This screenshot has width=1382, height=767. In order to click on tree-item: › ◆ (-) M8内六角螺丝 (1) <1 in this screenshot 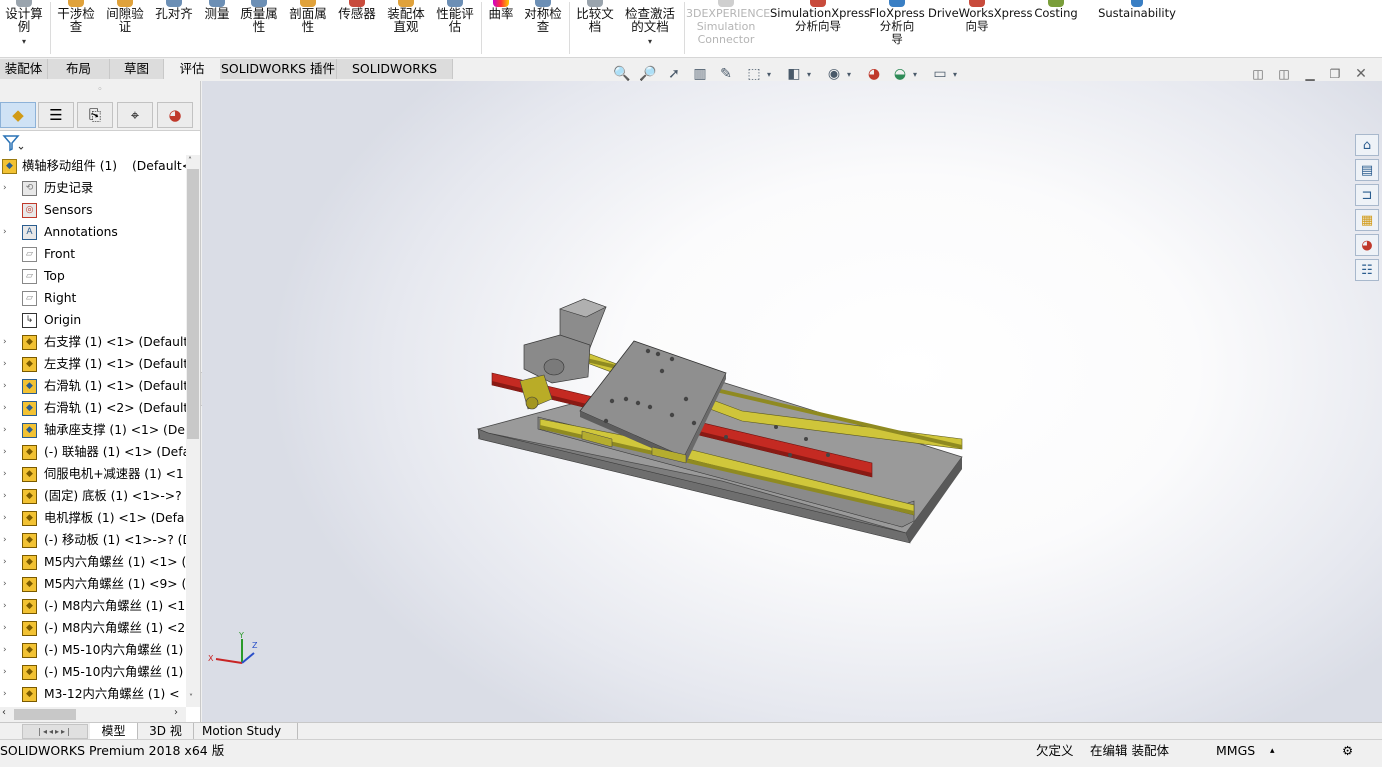, I will do `click(93, 606)`.